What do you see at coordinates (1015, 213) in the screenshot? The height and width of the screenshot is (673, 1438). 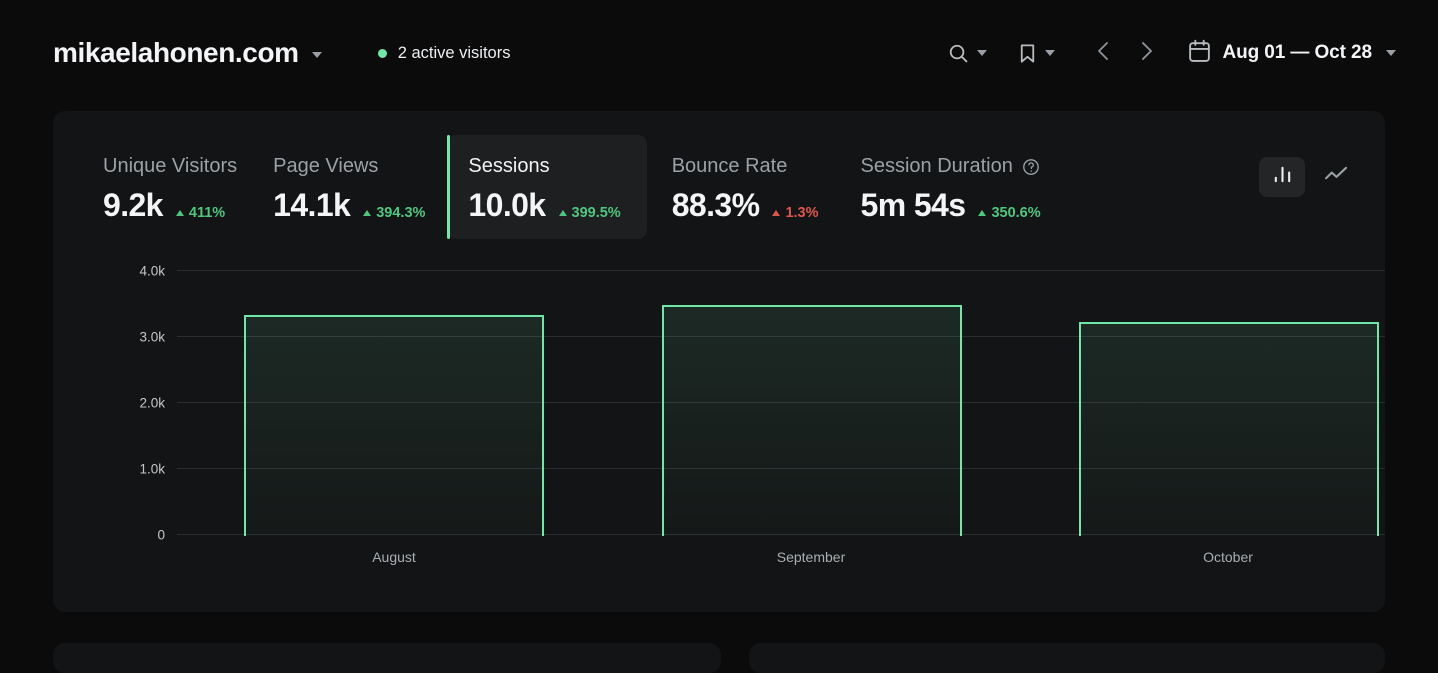 I see `metric-delta-text: 350.6%` at bounding box center [1015, 213].